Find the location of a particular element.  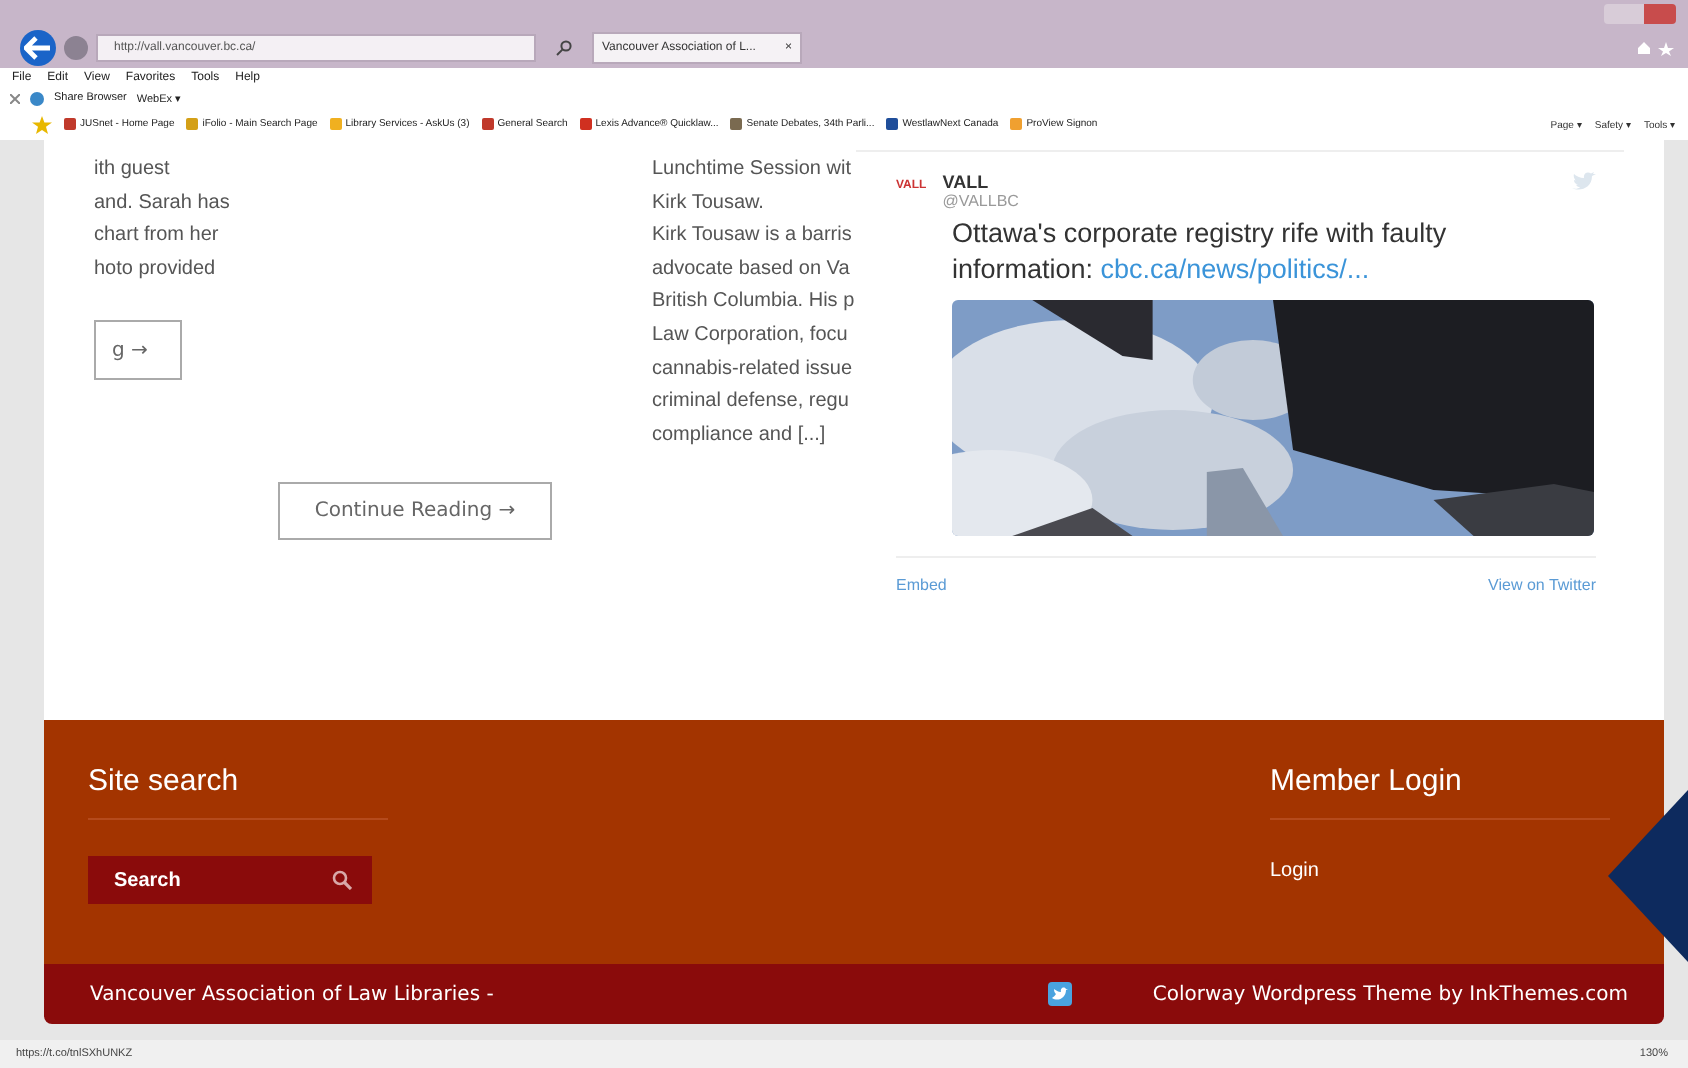

share-icon is located at coordinates (37, 98).